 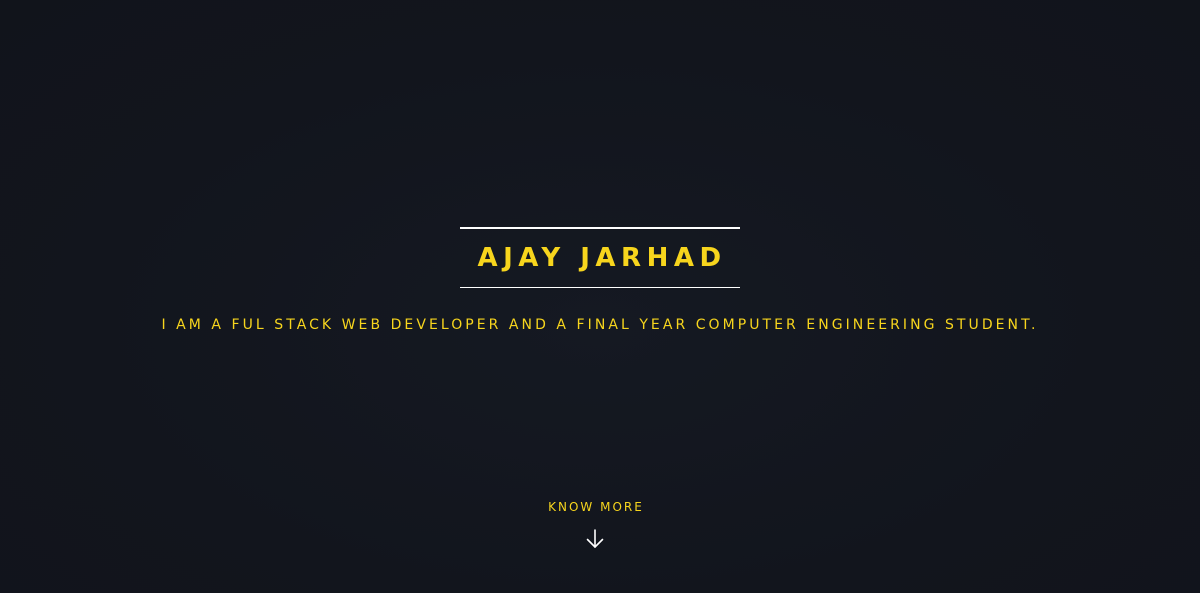 I want to click on know-more-label: KNOW MORE, so click(x=596, y=507).